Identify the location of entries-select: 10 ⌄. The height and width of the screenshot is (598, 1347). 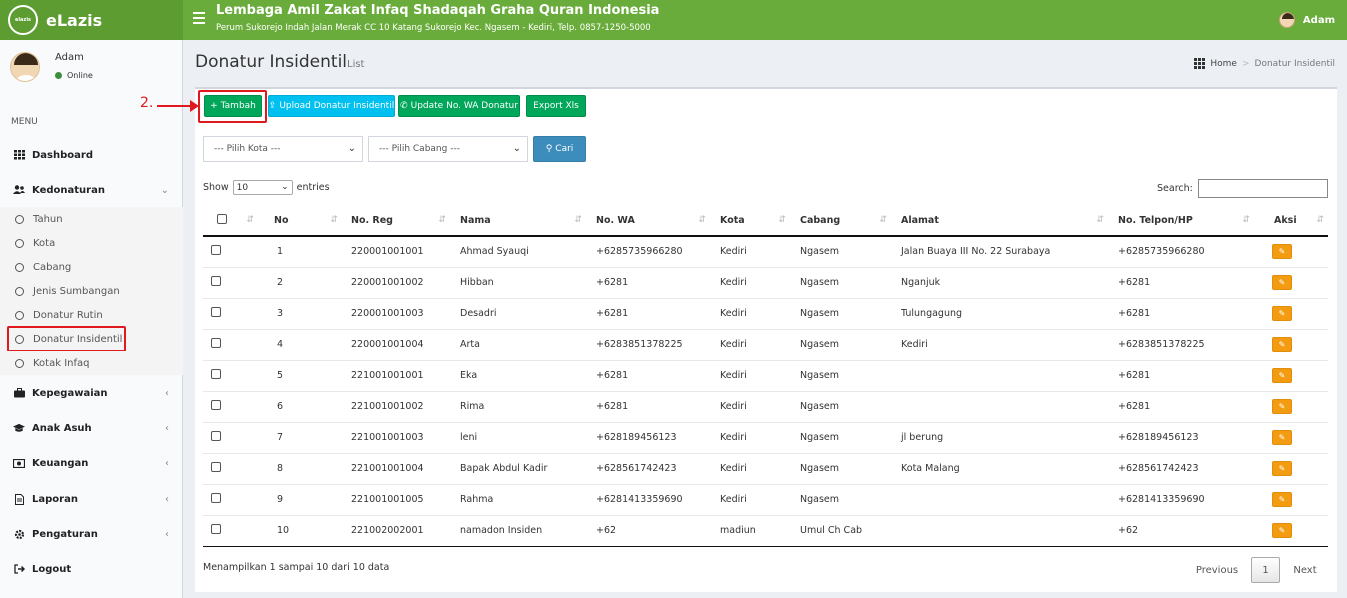
(262, 187).